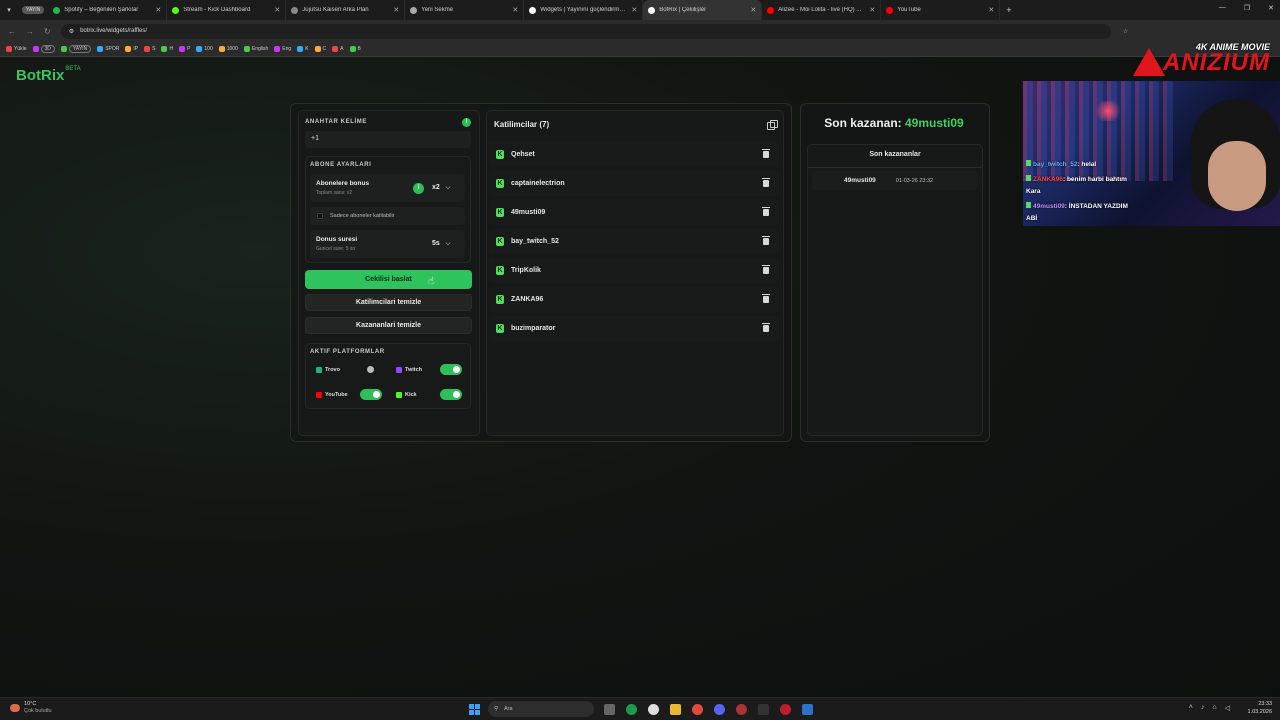 Image resolution: width=1280 pixels, height=720 pixels. What do you see at coordinates (533, 328) in the screenshot?
I see `participant-name: buzimparator` at bounding box center [533, 328].